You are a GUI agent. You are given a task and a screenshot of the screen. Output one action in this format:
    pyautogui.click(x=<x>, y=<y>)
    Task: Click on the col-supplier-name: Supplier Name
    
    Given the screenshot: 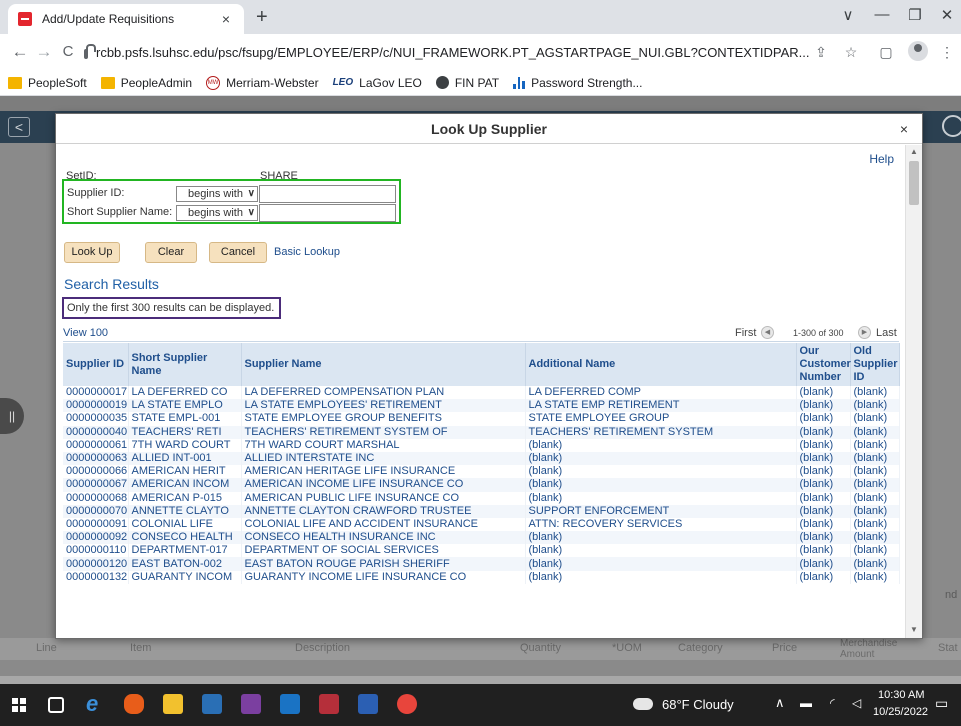 What is the action you would take?
    pyautogui.click(x=383, y=364)
    